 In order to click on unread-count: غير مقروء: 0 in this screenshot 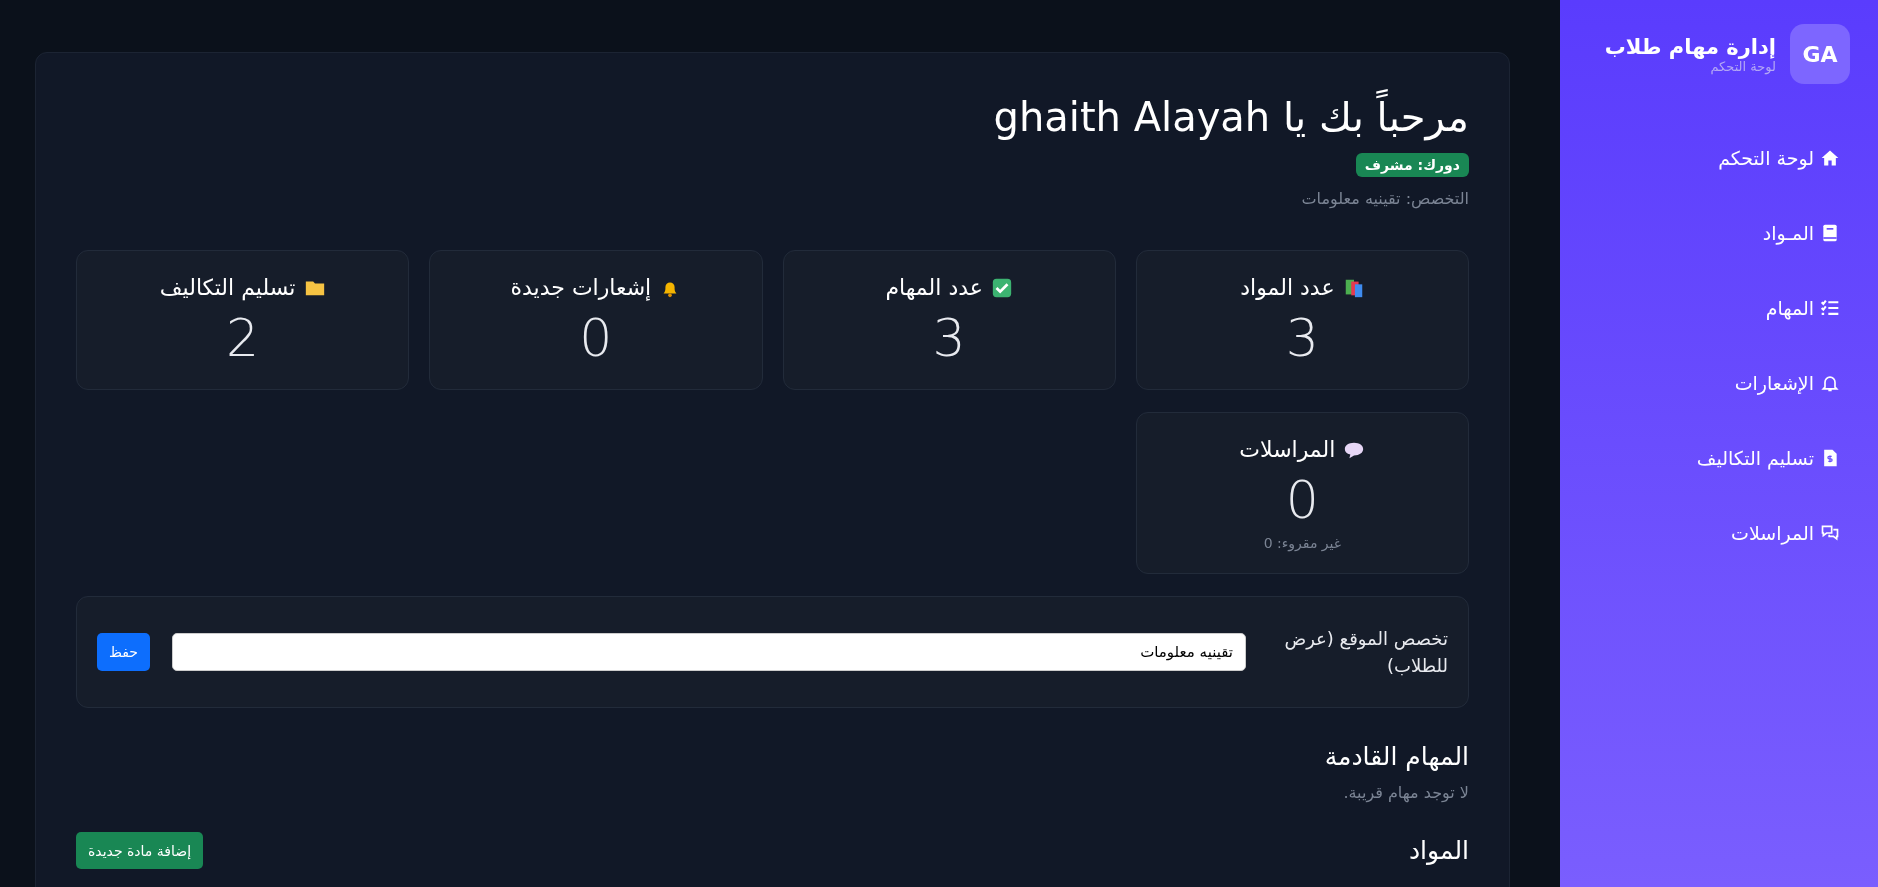, I will do `click(1302, 543)`.